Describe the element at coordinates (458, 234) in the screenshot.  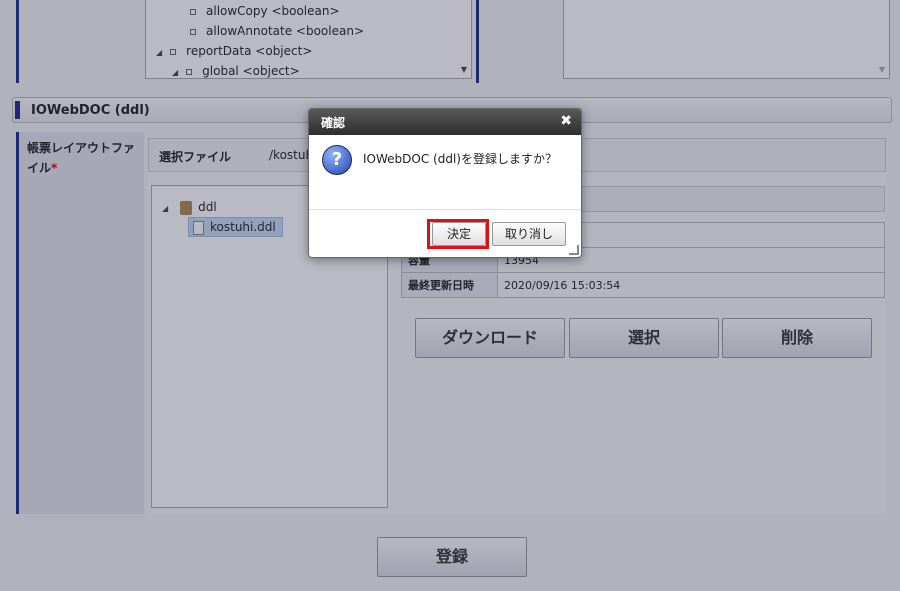
I see `highlight-box` at that location.